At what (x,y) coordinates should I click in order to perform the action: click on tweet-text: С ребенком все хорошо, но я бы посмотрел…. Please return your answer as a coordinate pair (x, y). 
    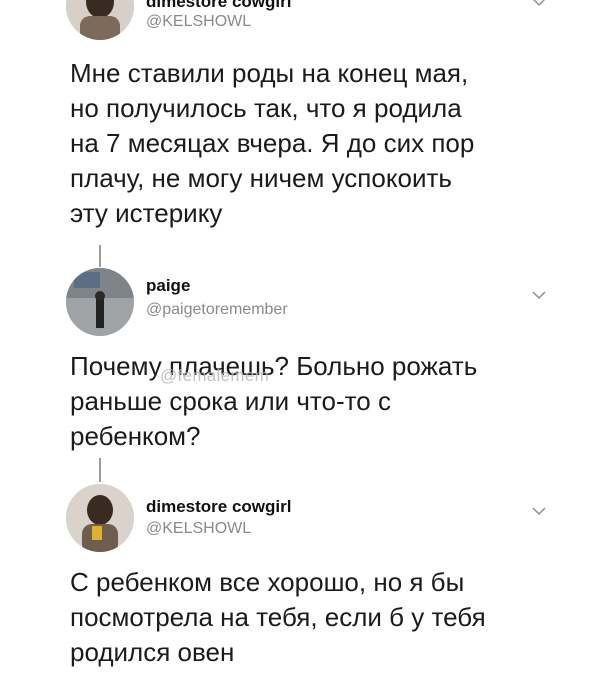
    Looking at the image, I should click on (278, 617).